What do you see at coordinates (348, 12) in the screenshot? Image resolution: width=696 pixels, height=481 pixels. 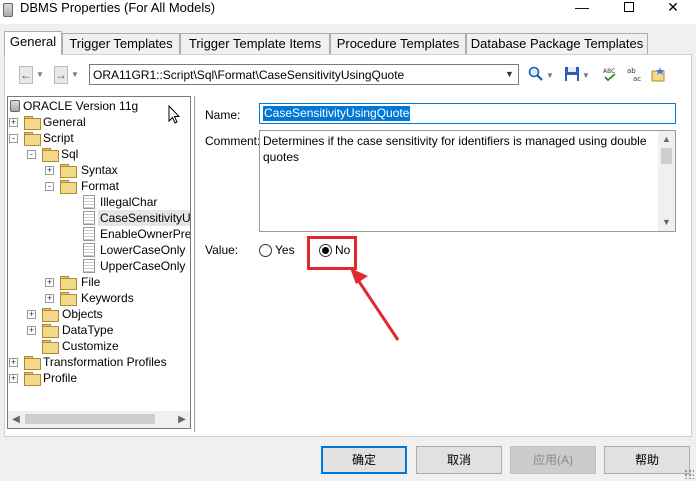 I see `title-bar: DBMS Properties (For All Models) — ✕` at bounding box center [348, 12].